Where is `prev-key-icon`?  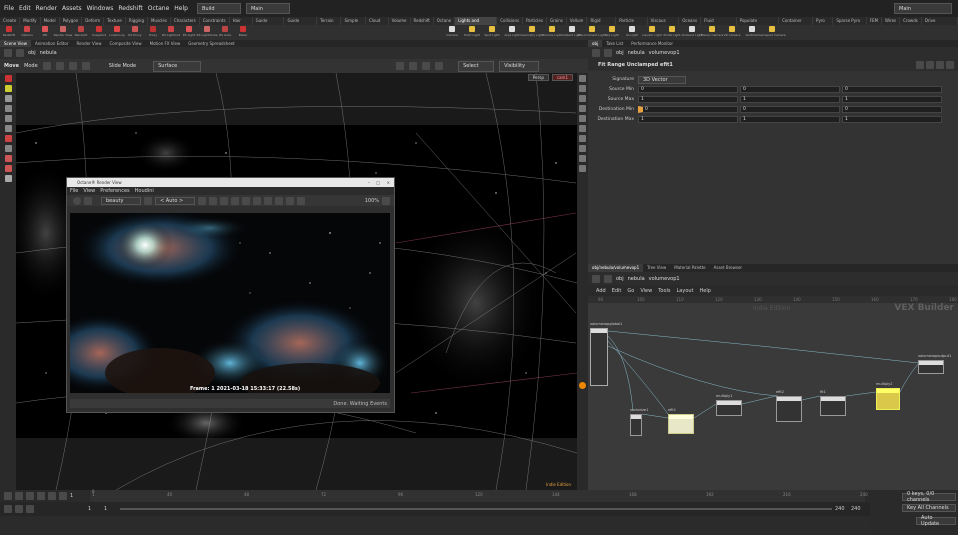 prev-key-icon is located at coordinates (19, 496).